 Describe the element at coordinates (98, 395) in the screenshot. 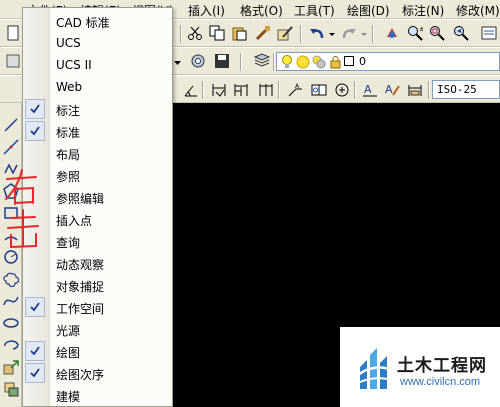

I see `menu-item: 建模` at that location.